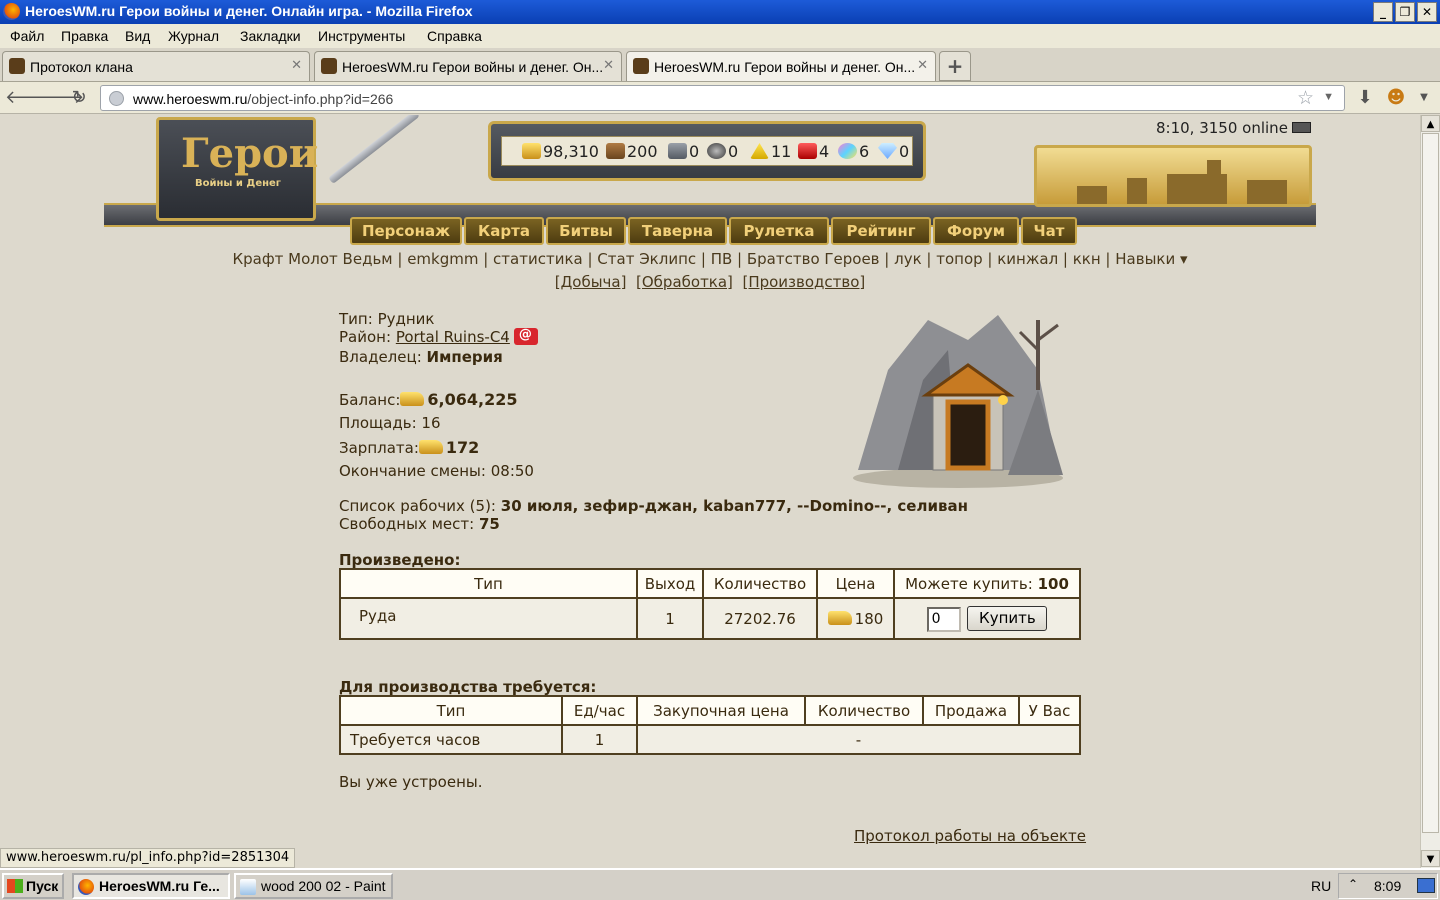 The height and width of the screenshot is (900, 1440). Describe the element at coordinates (1049, 231) in the screenshot. I see `nav-chat: Чат` at that location.